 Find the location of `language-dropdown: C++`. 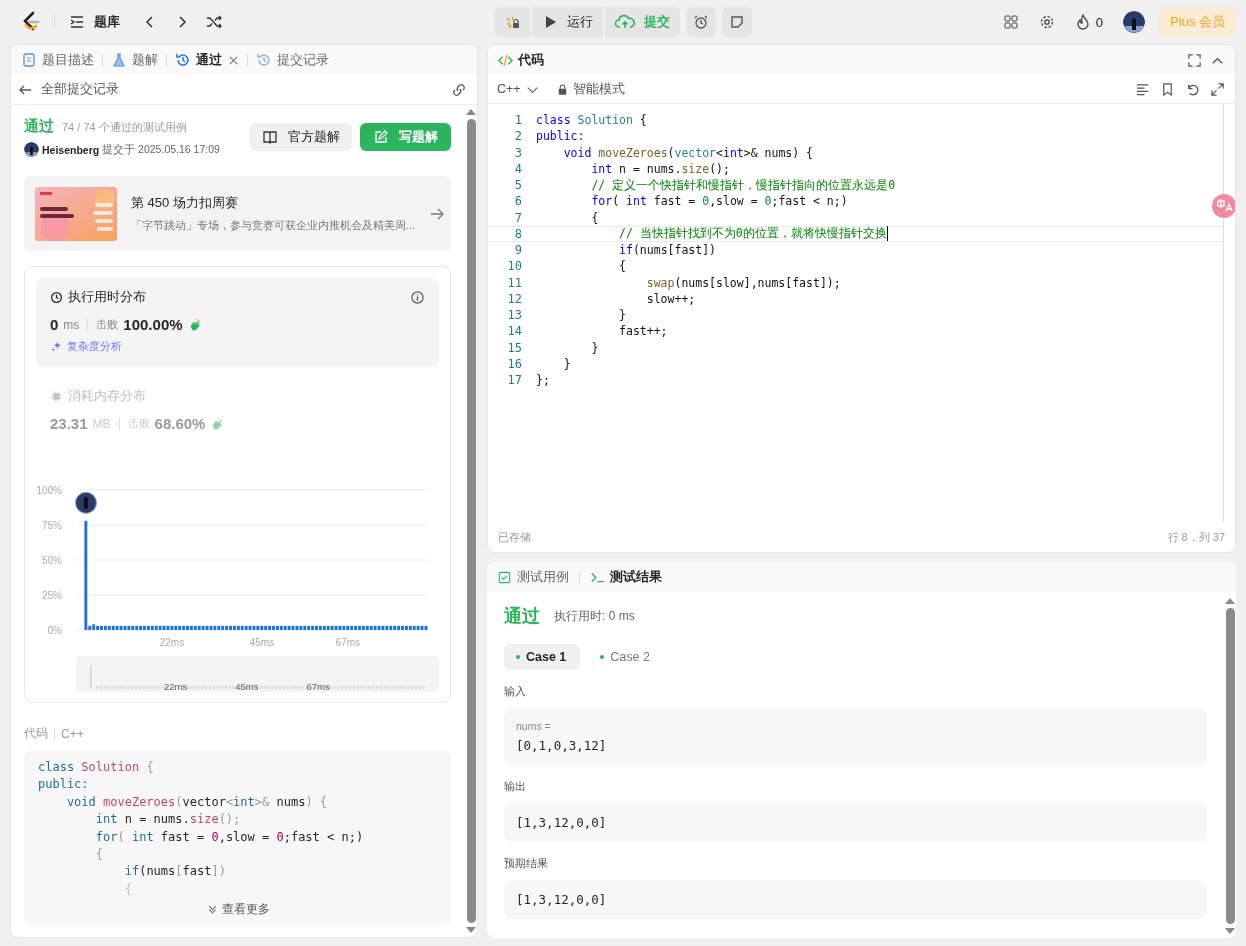

language-dropdown: C++ is located at coordinates (518, 89).